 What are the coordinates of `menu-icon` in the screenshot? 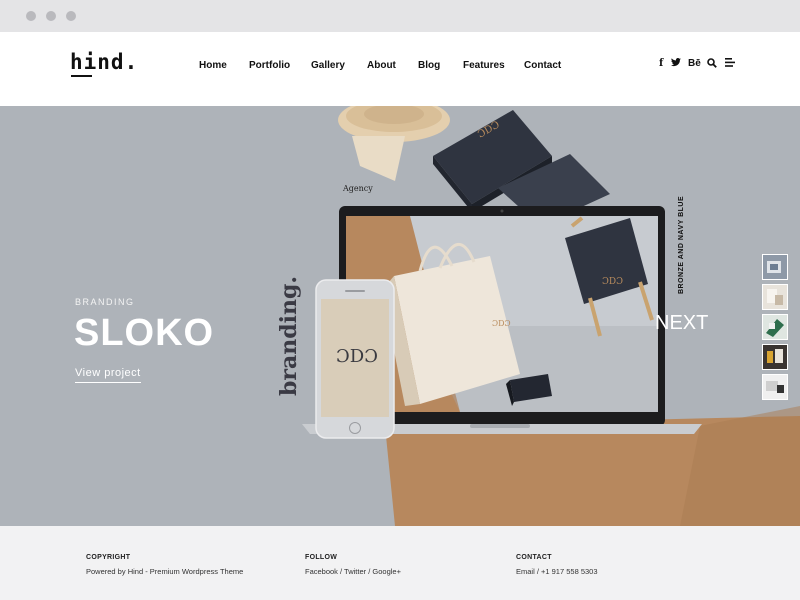 It's located at (730, 64).